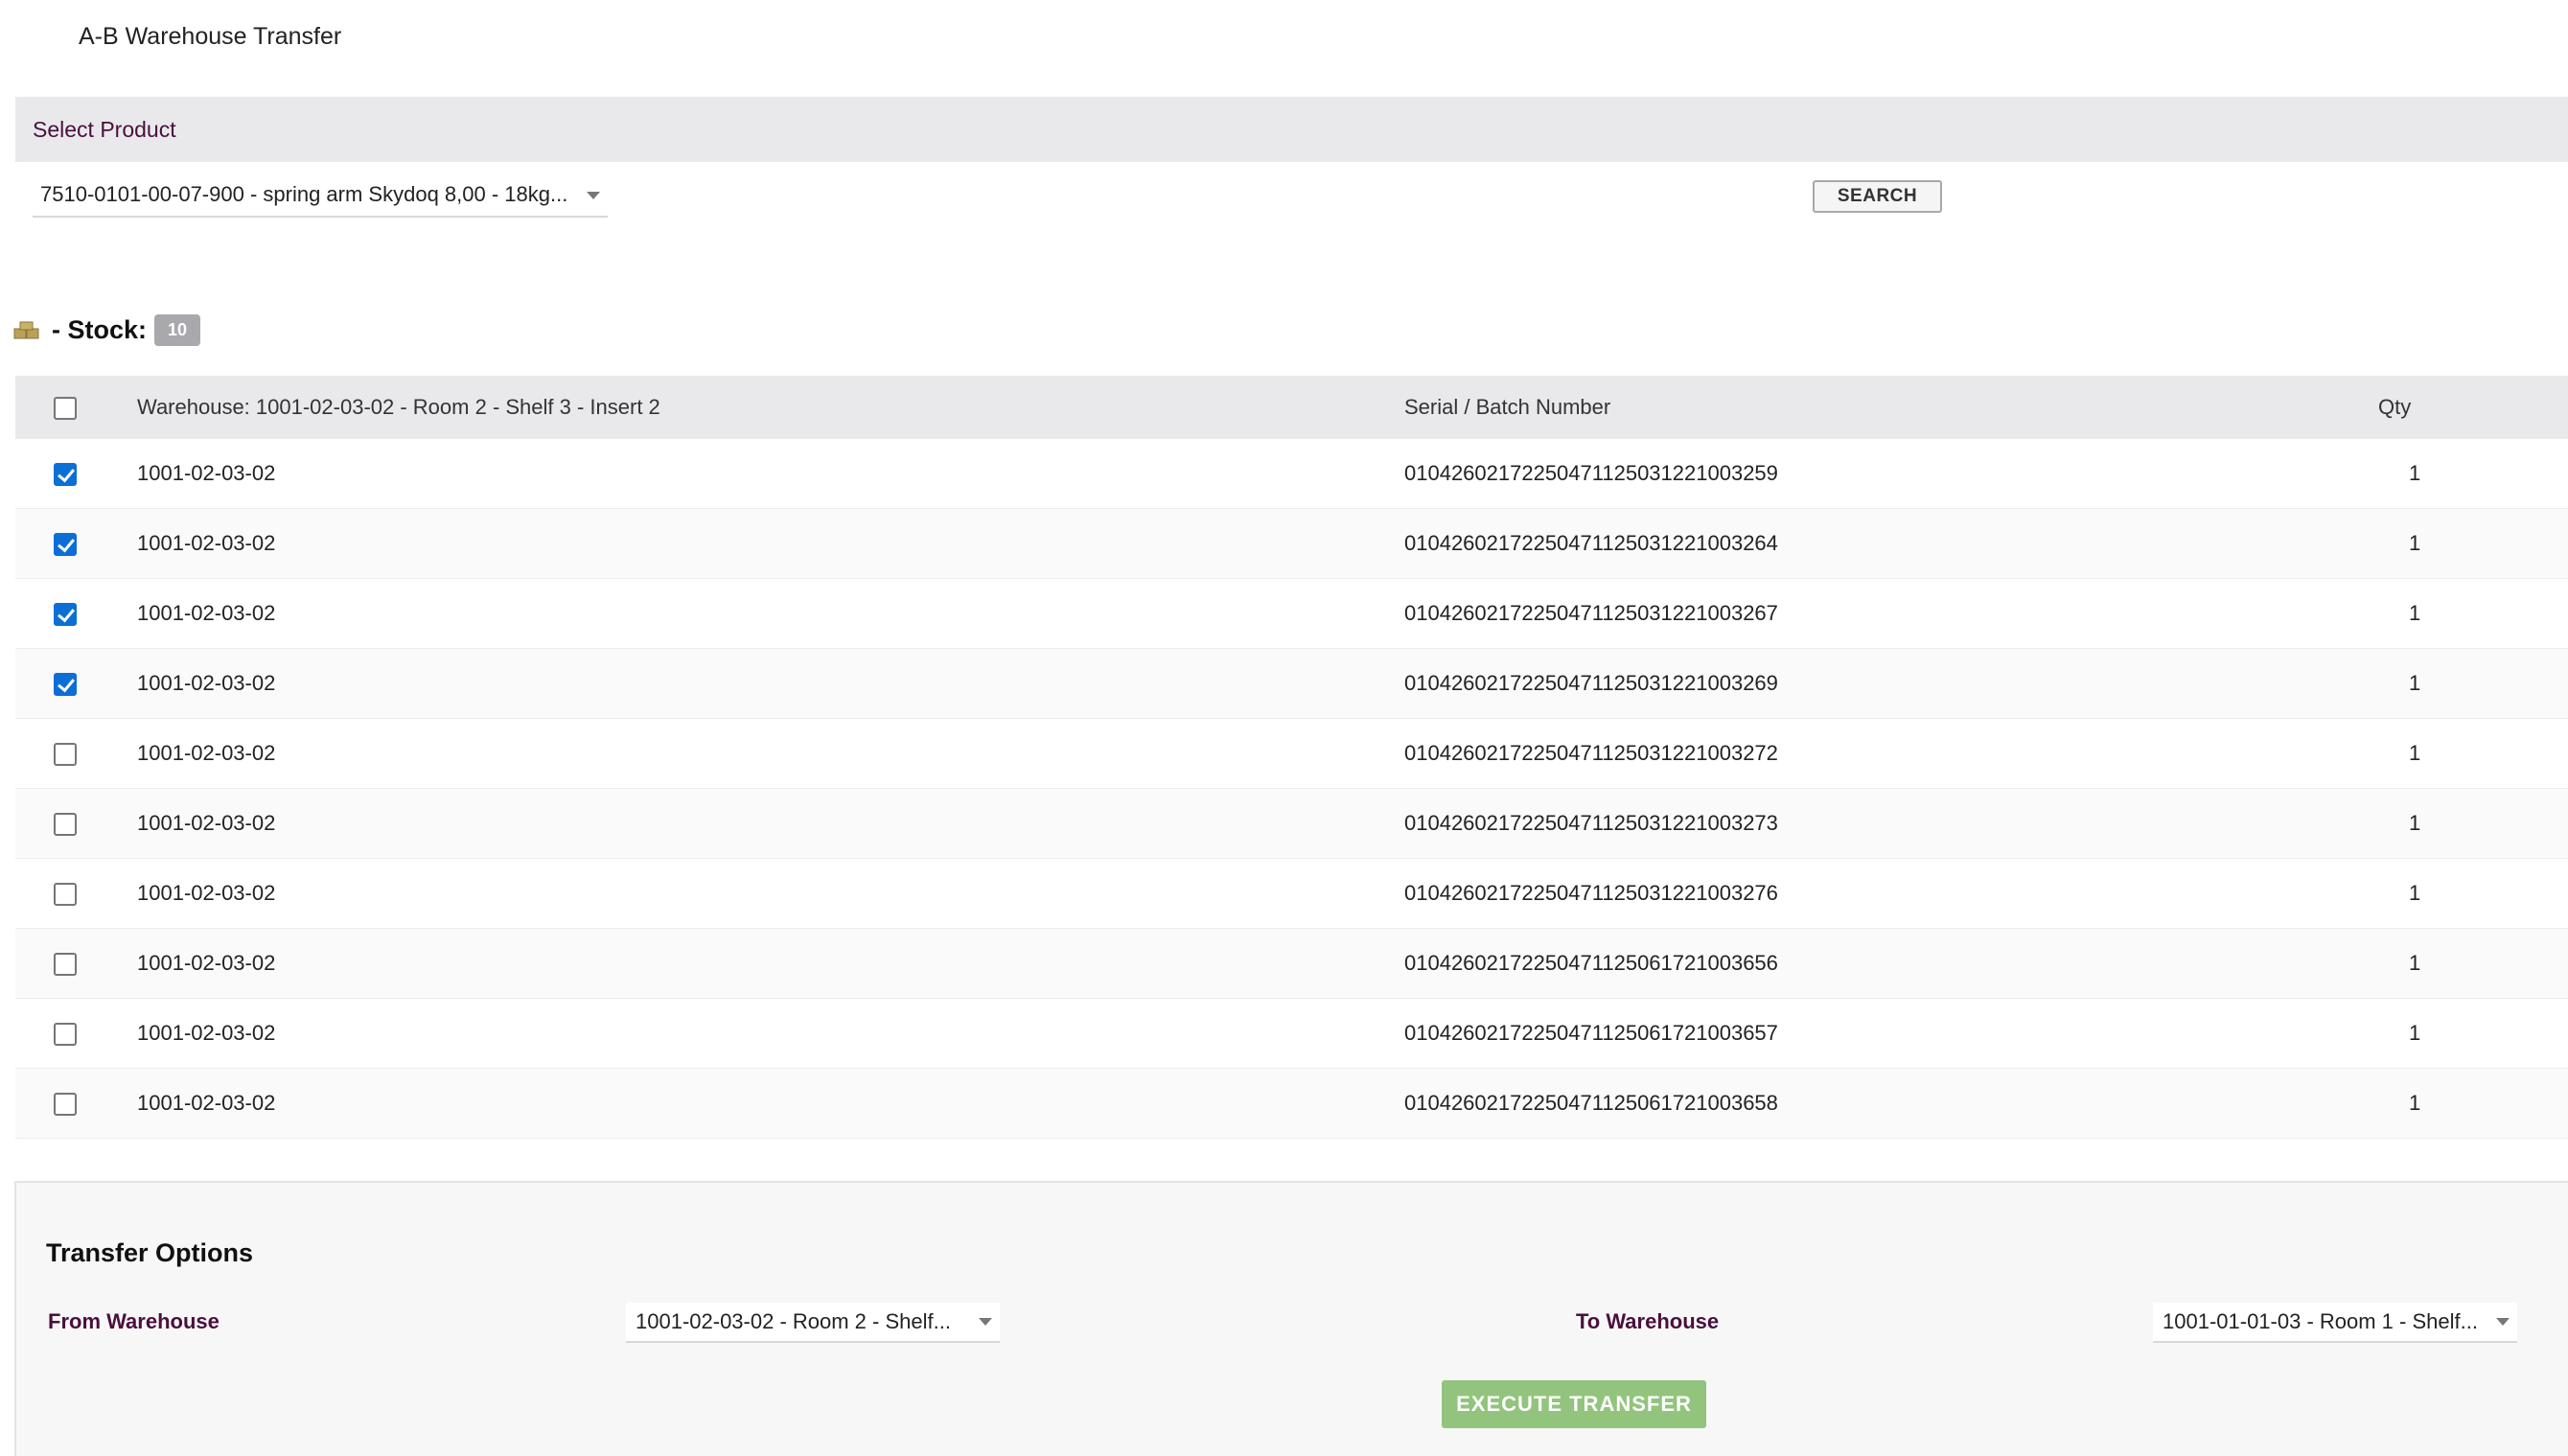  I want to click on row-serial: 01042602172250471125061721003657, so click(1591, 1033).